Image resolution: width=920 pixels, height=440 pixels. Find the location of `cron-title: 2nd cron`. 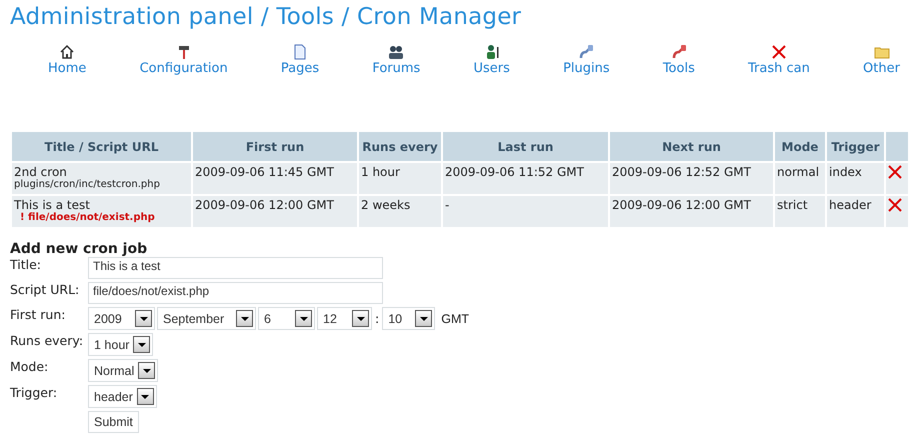

cron-title: 2nd cron is located at coordinates (41, 172).